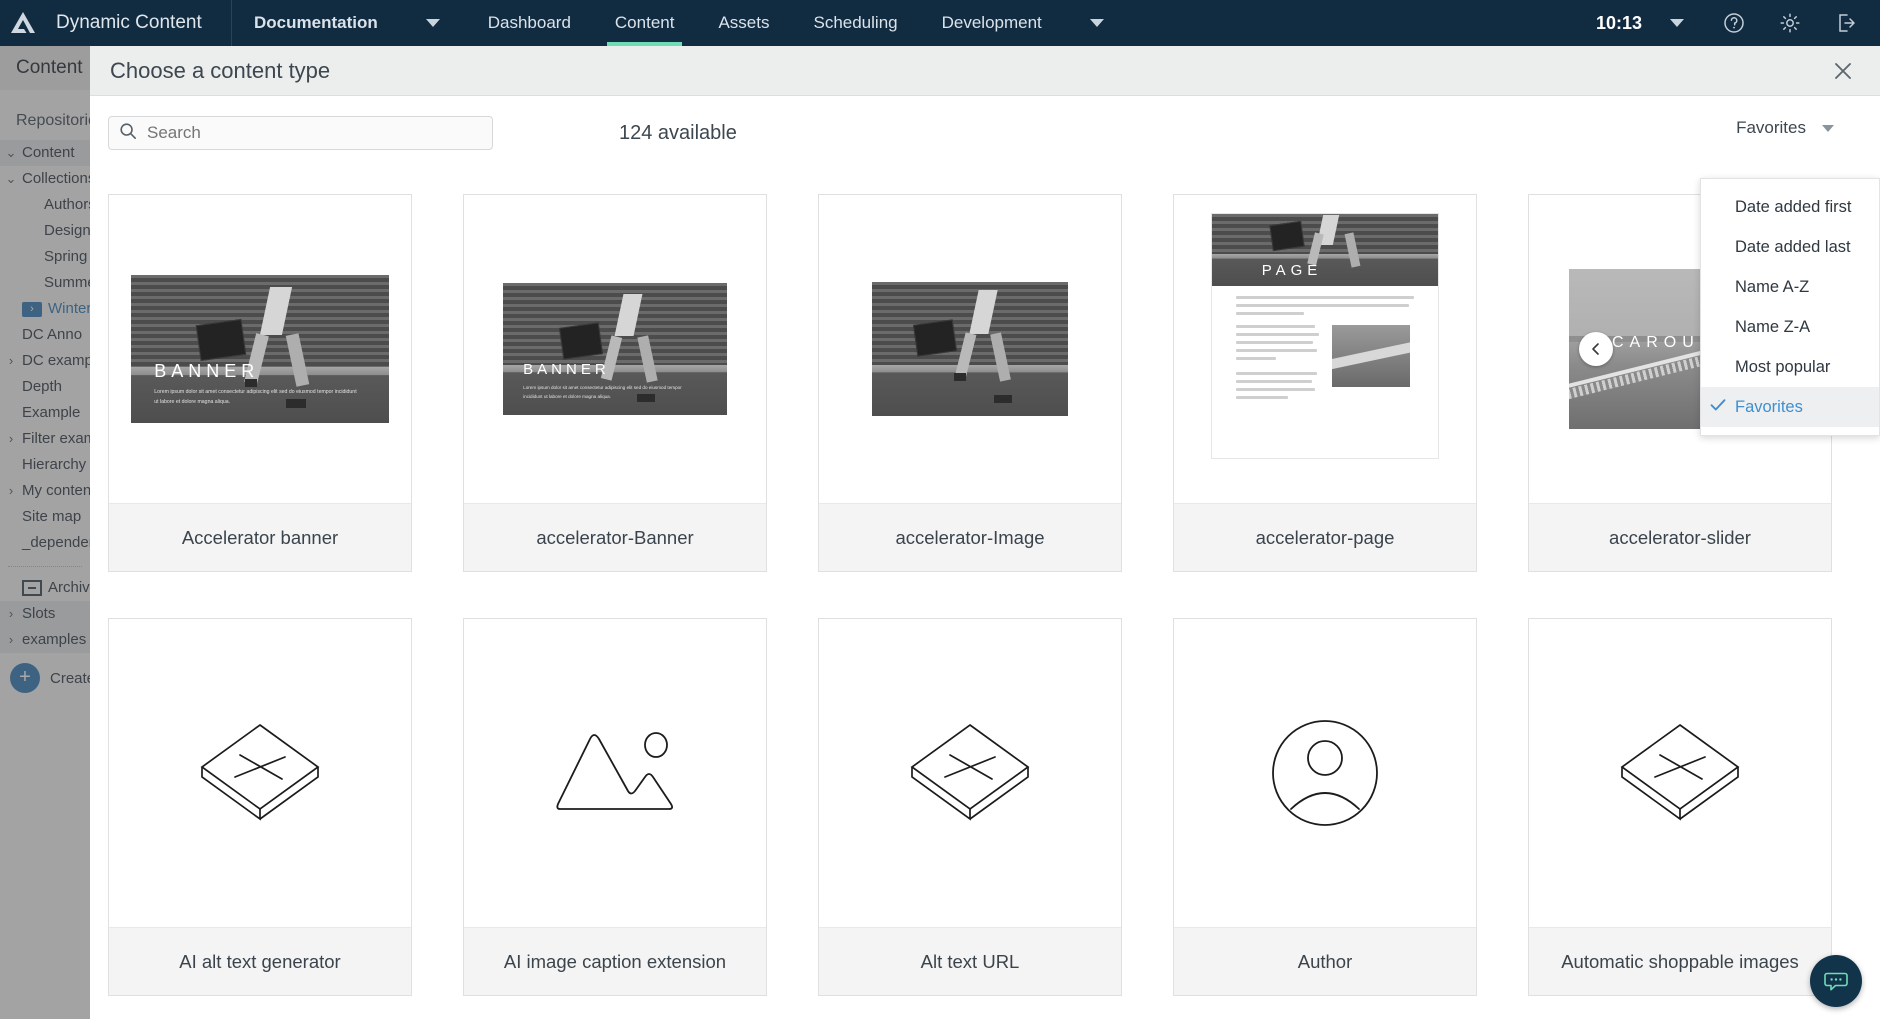  I want to click on menu-item-label: Name Z-A, so click(1773, 326).